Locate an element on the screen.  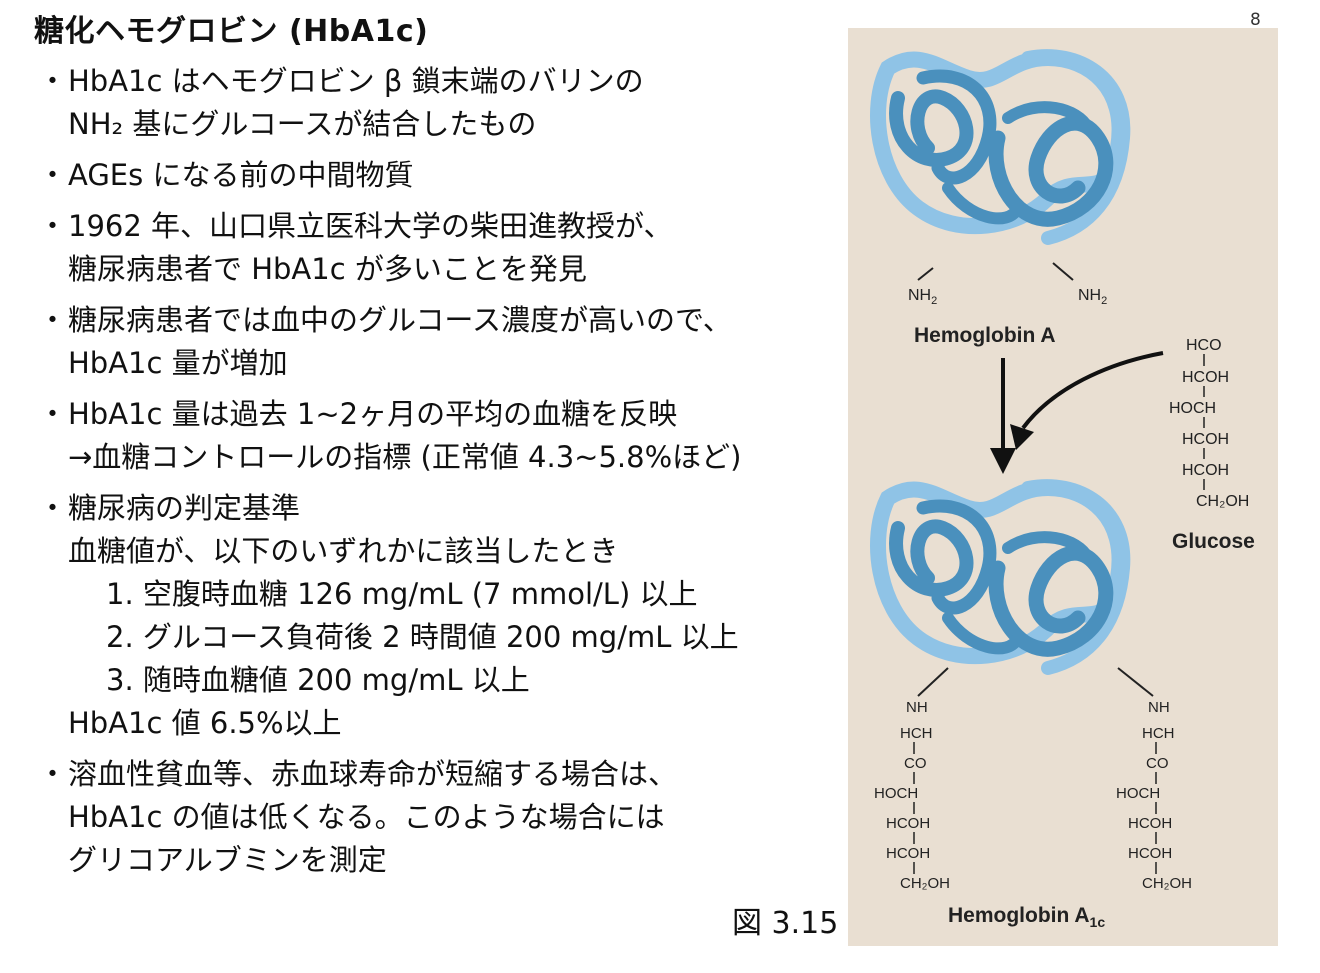
bullet-line: 糖尿病患者で HbA1c が多いことを発見 is located at coordinates (327, 269).